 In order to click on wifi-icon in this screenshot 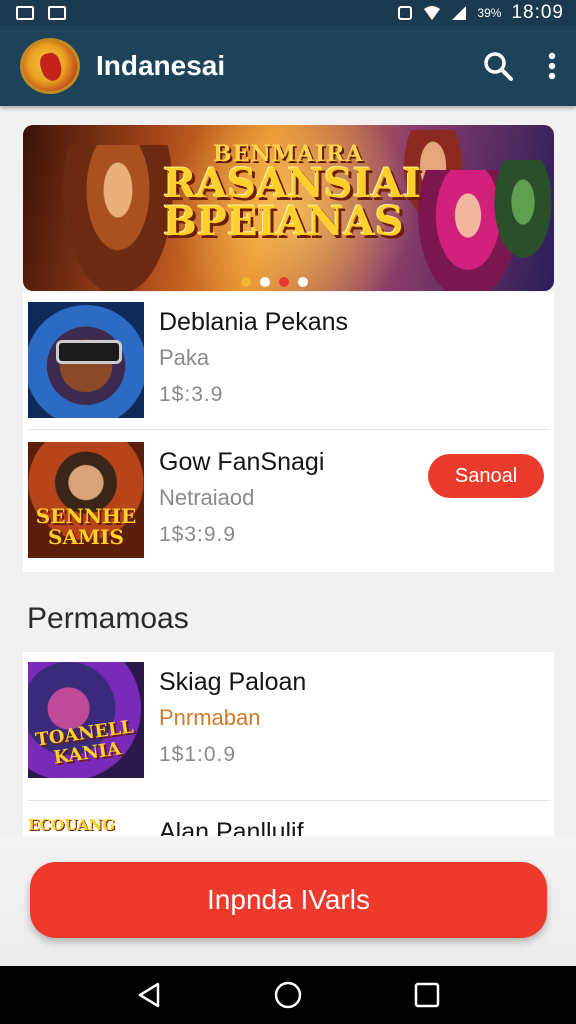, I will do `click(432, 13)`.